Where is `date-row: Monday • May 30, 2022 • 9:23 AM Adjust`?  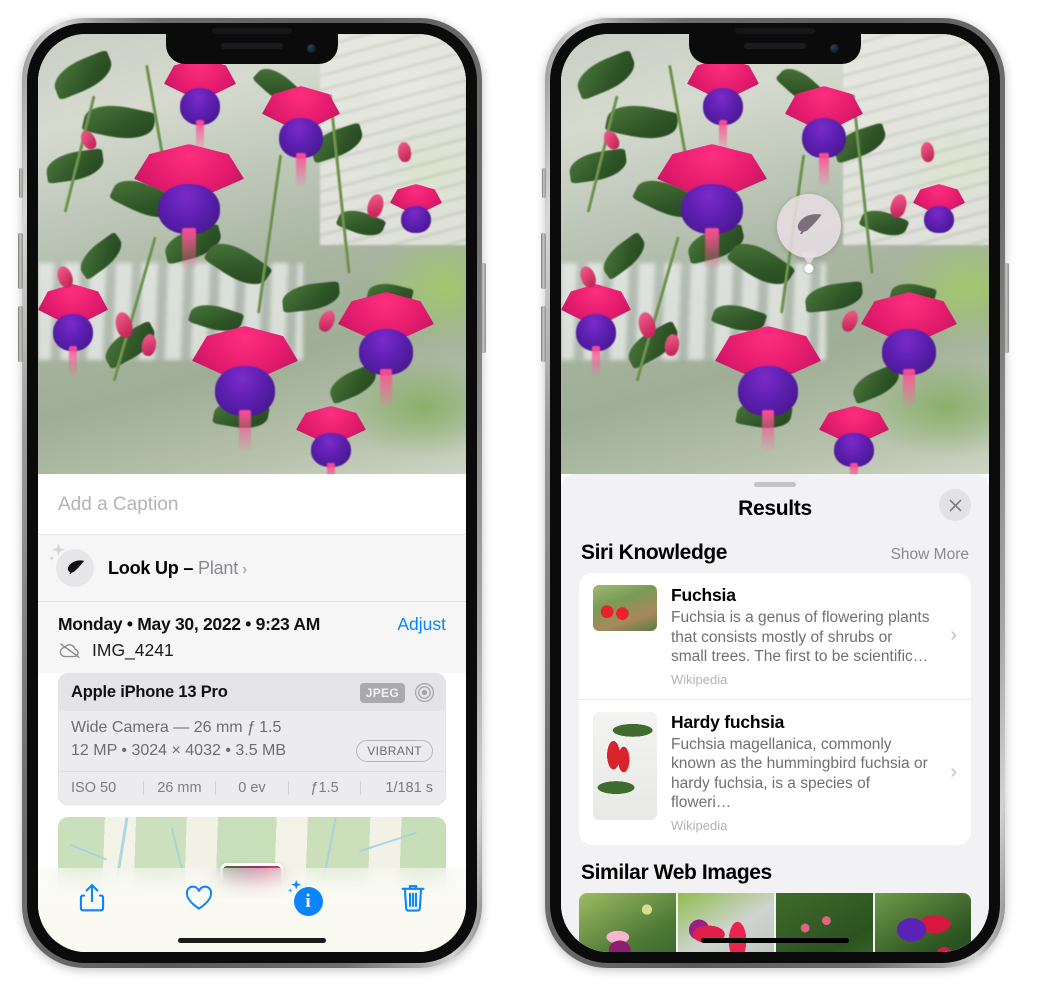
date-row: Monday • May 30, 2022 • 9:23 AM Adjust is located at coordinates (252, 619).